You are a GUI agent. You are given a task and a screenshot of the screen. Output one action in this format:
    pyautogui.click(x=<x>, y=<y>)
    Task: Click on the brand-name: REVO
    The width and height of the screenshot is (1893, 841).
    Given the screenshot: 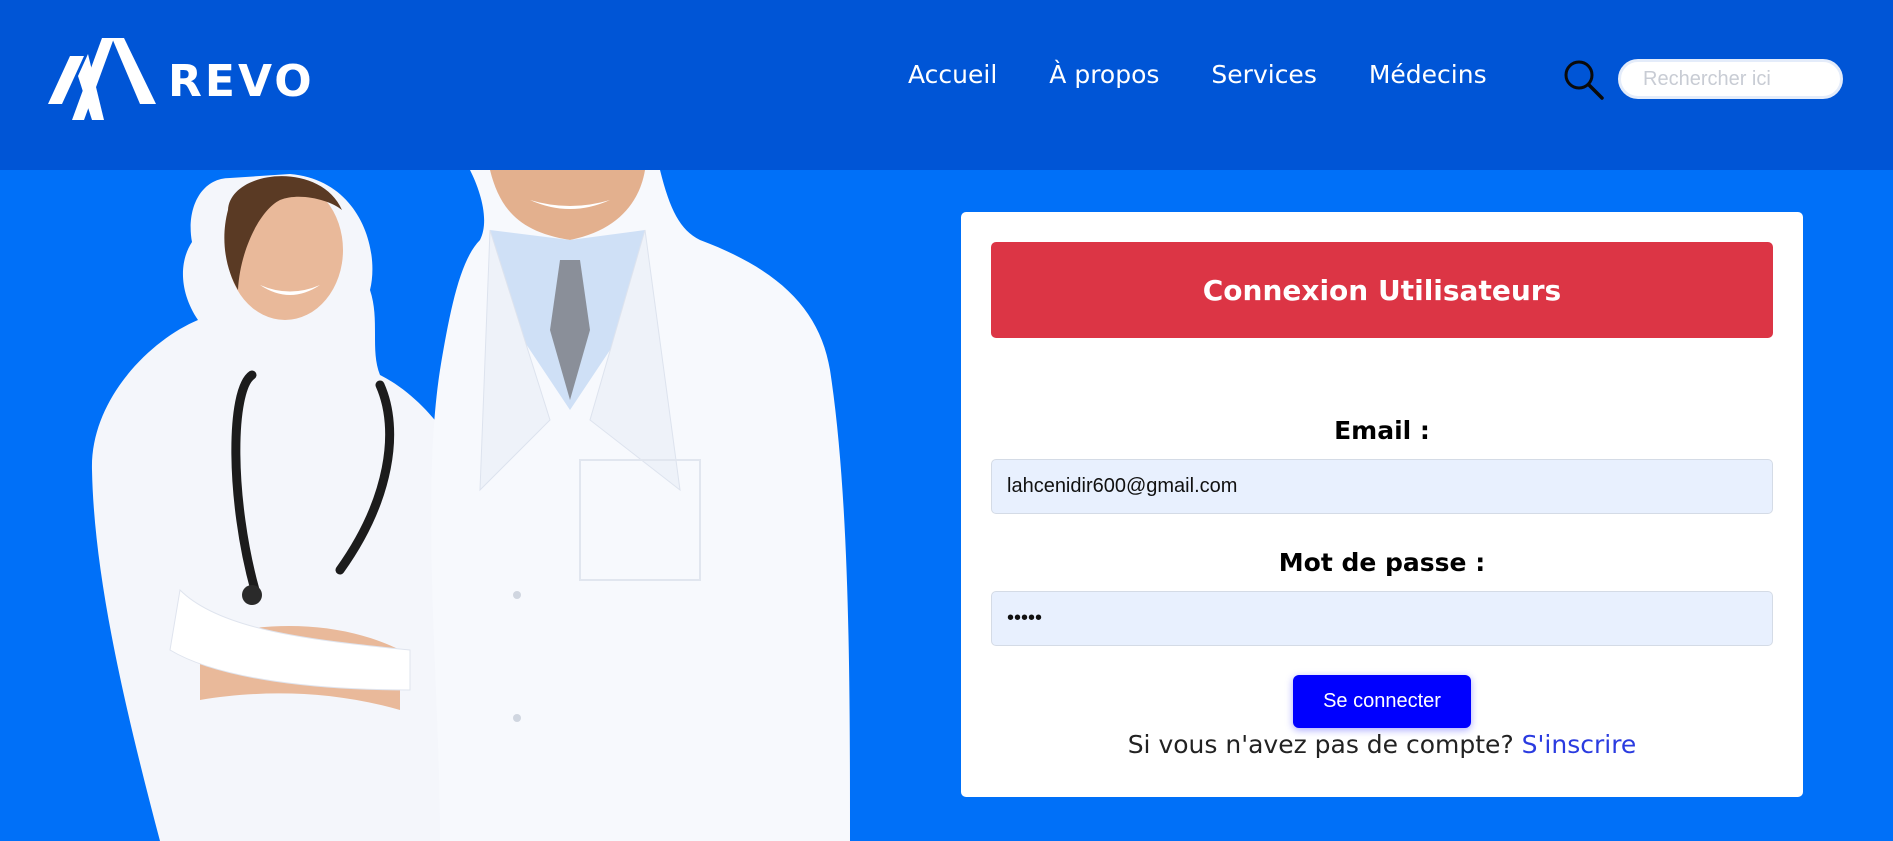 What is the action you would take?
    pyautogui.click(x=241, y=81)
    